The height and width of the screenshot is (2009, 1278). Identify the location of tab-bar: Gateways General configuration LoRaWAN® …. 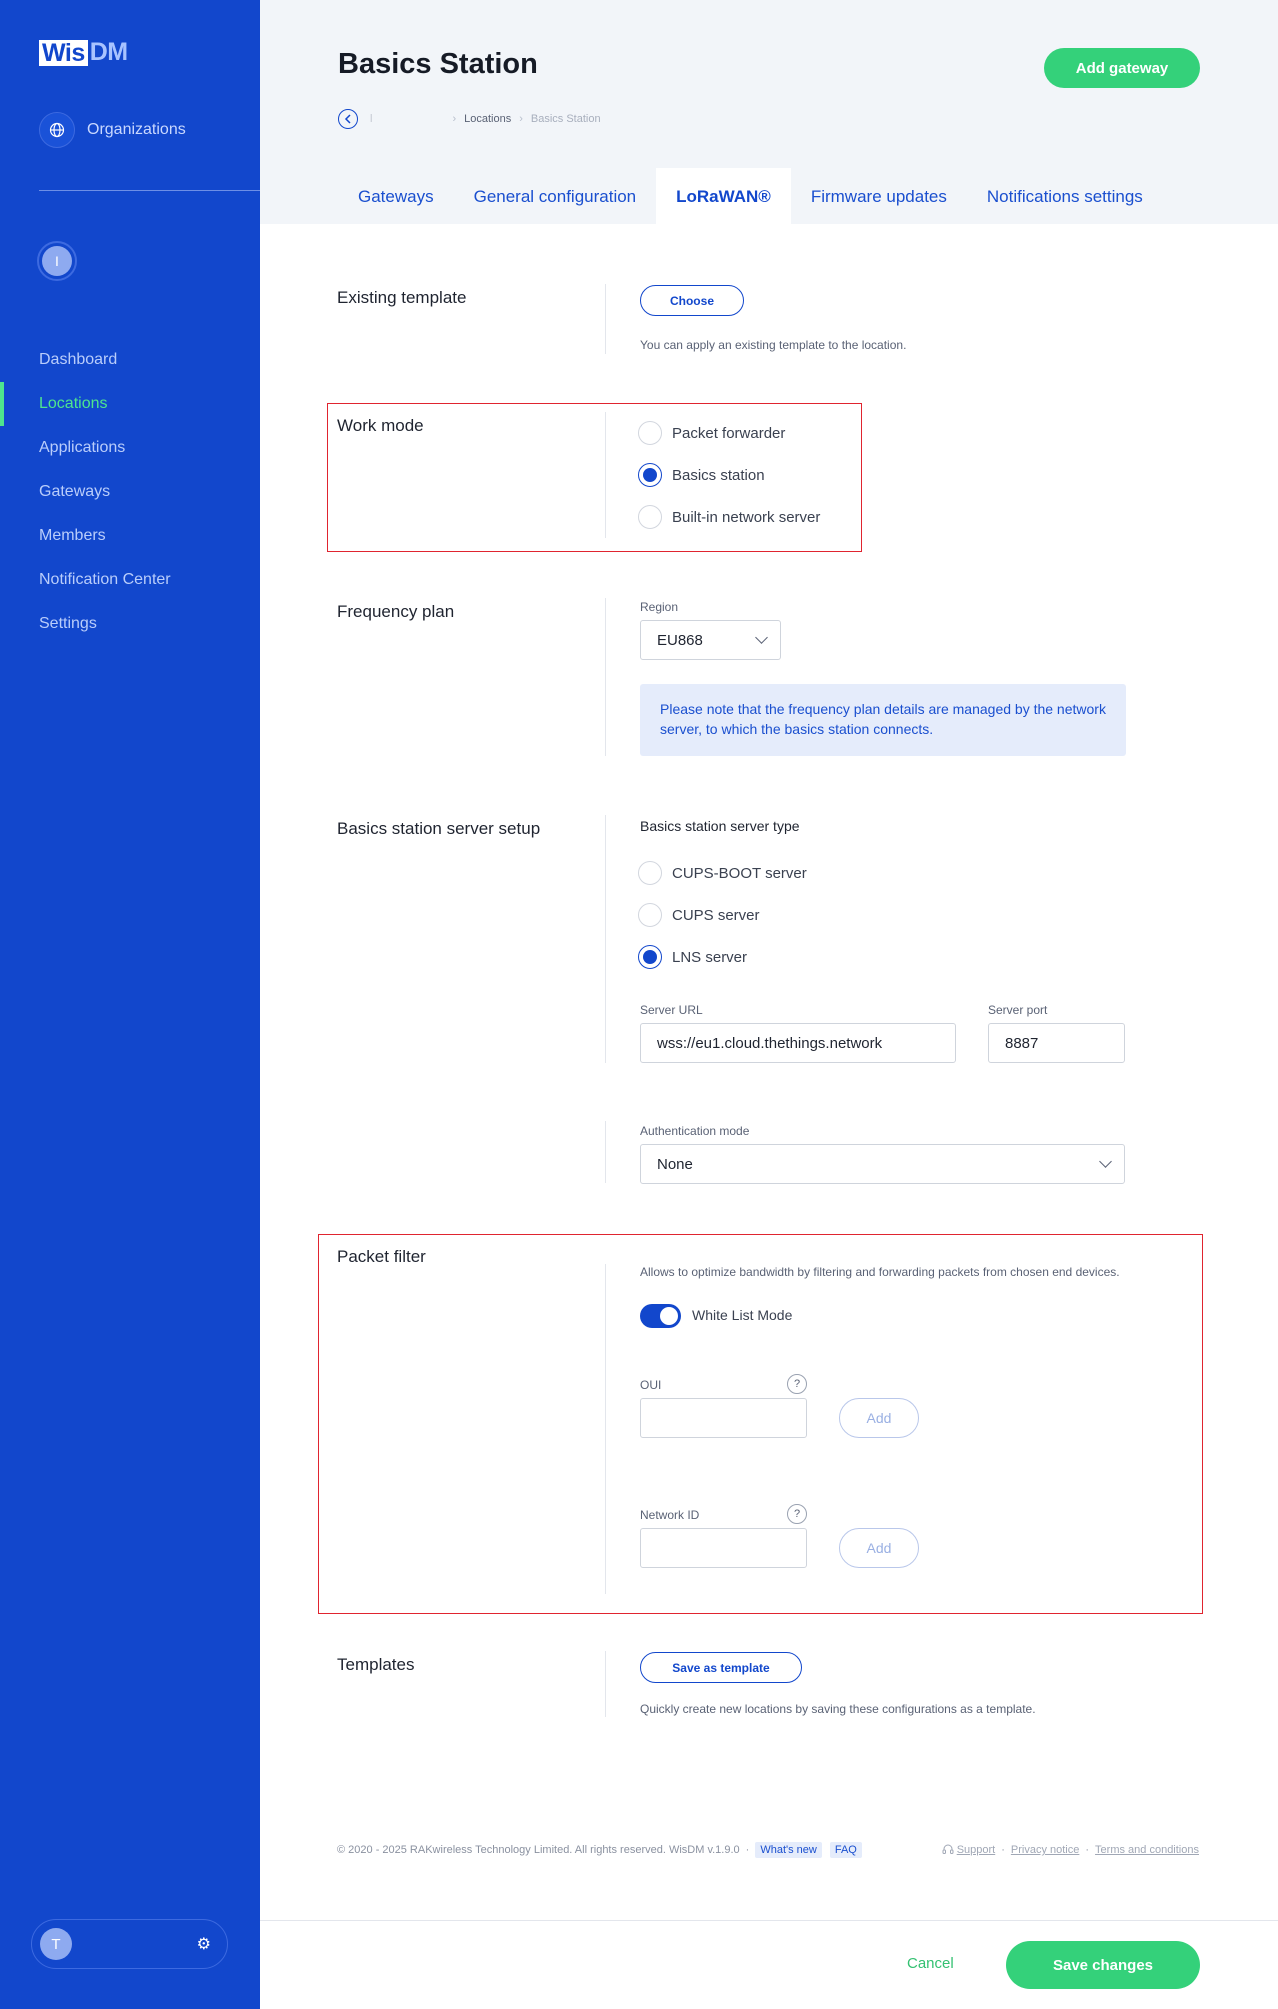
(750, 196).